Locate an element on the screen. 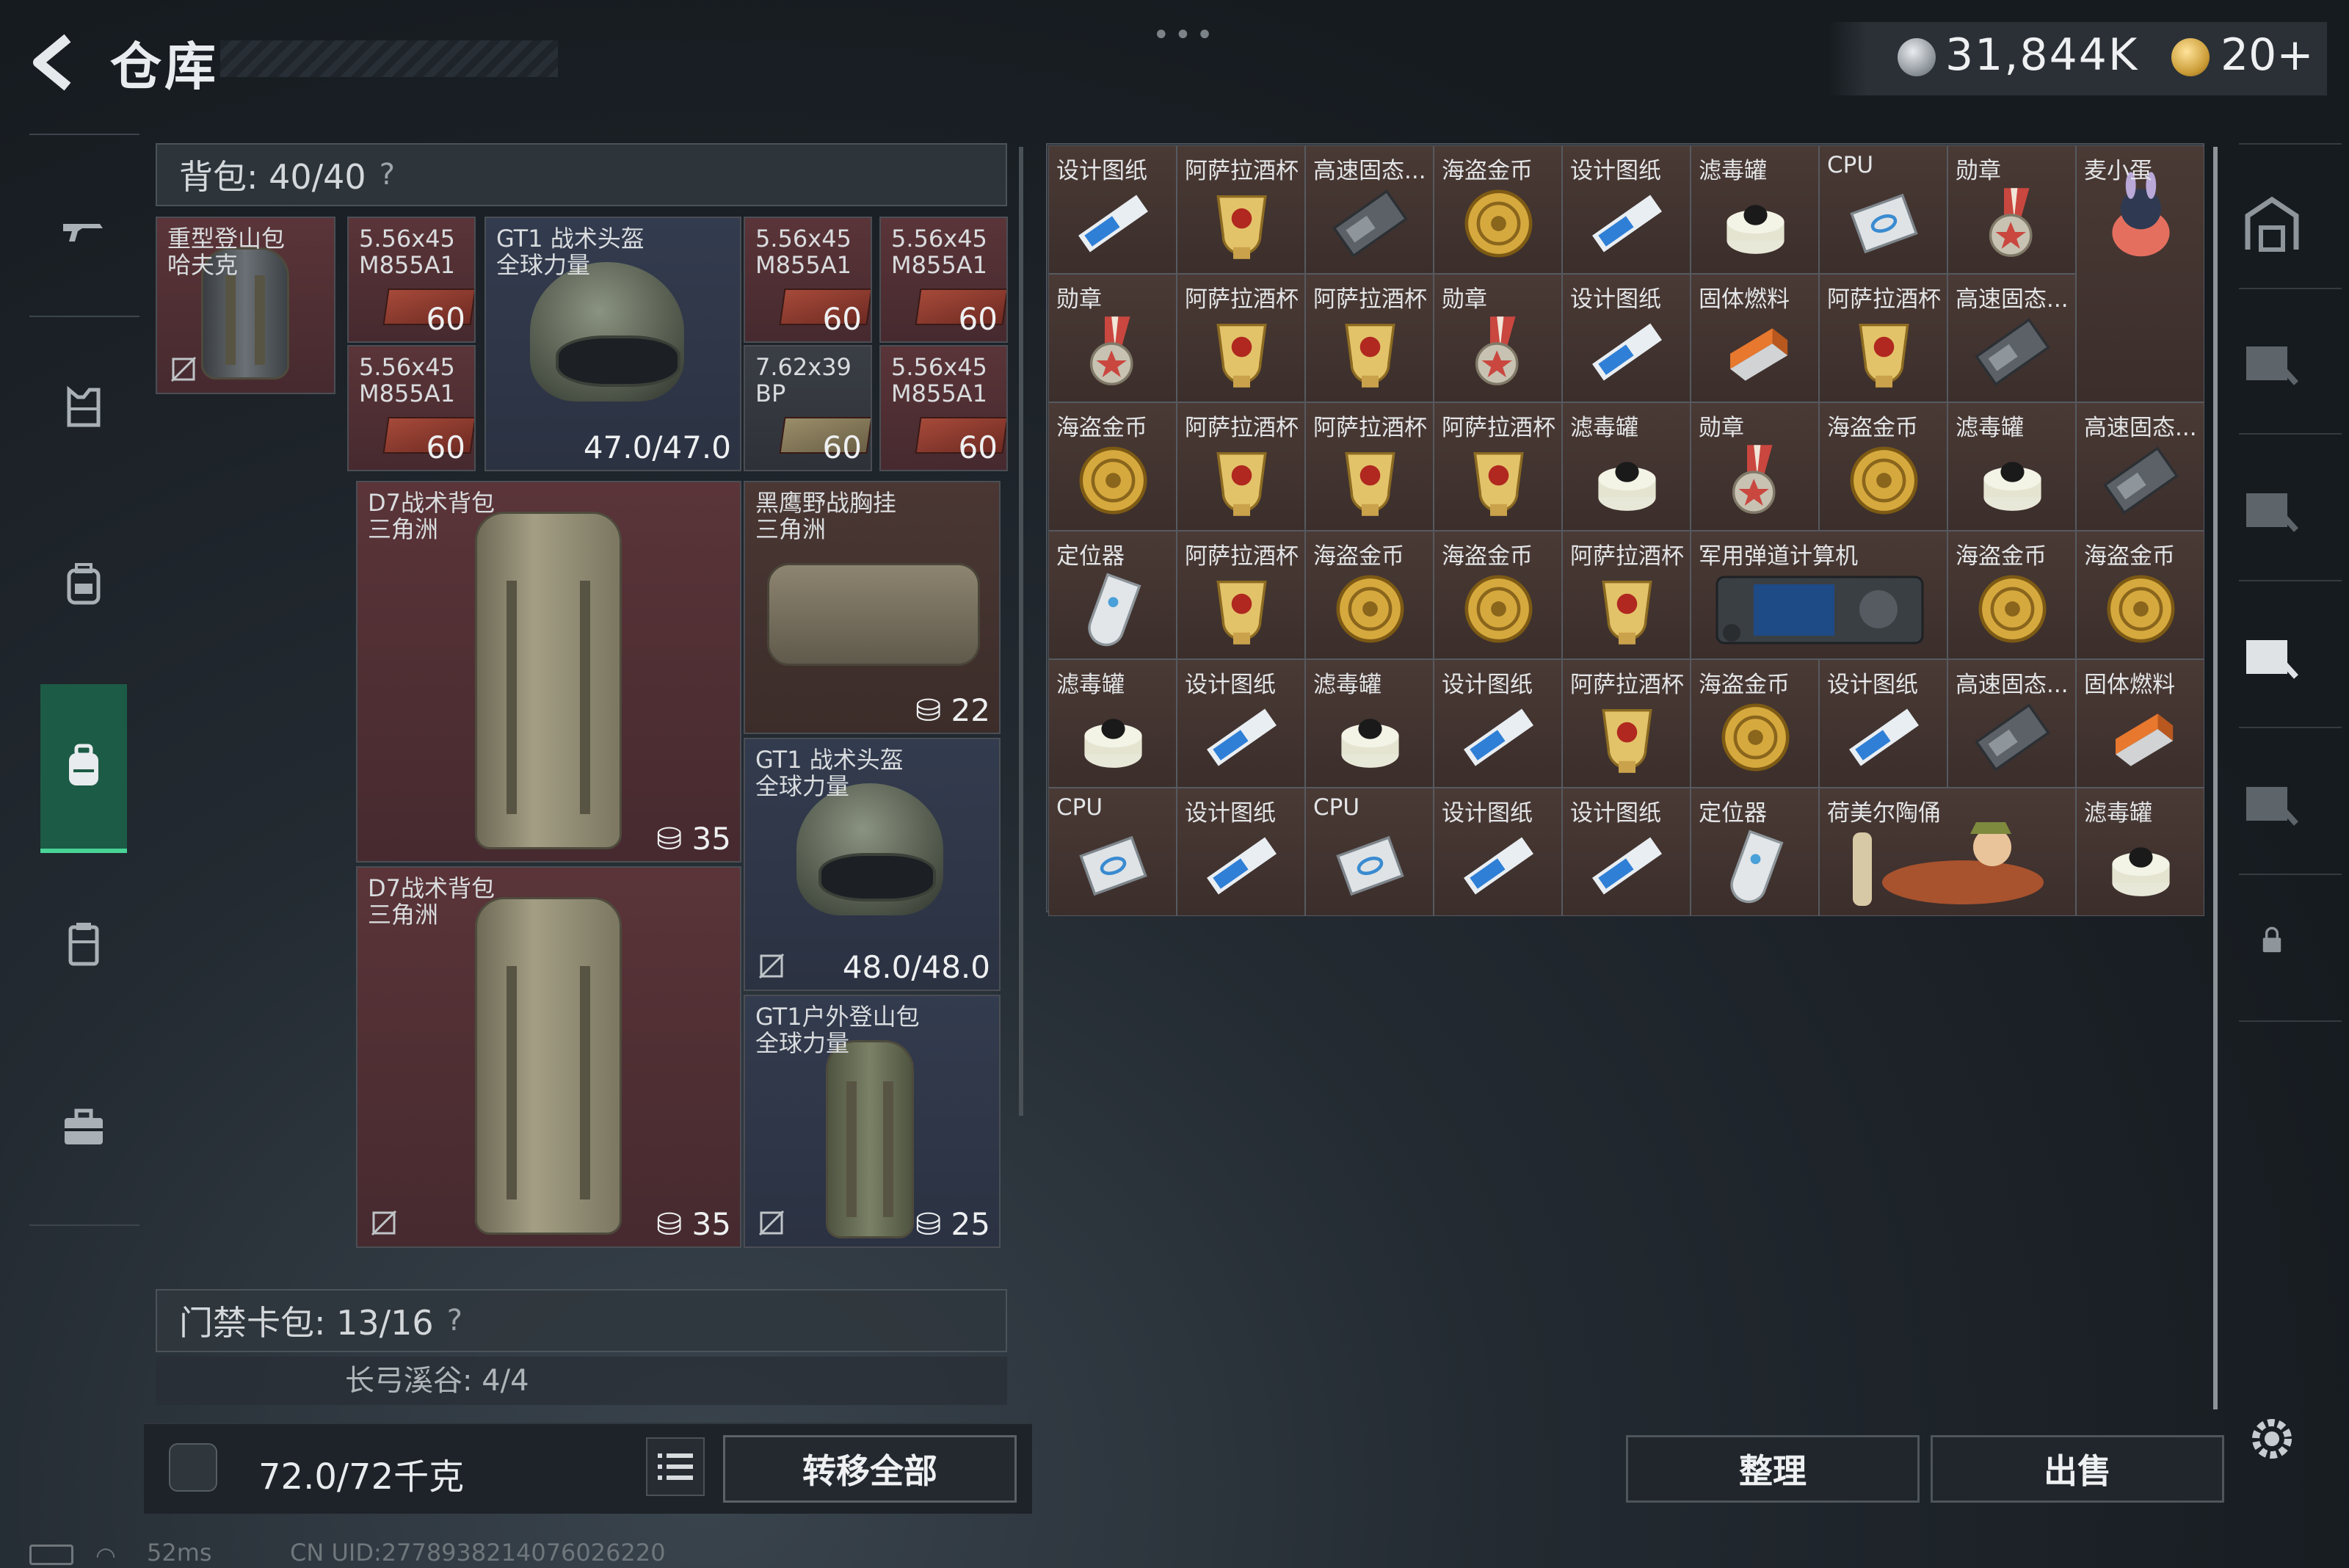 This screenshot has width=2349, height=1568. sort-button: 整理 is located at coordinates (1773, 1469).